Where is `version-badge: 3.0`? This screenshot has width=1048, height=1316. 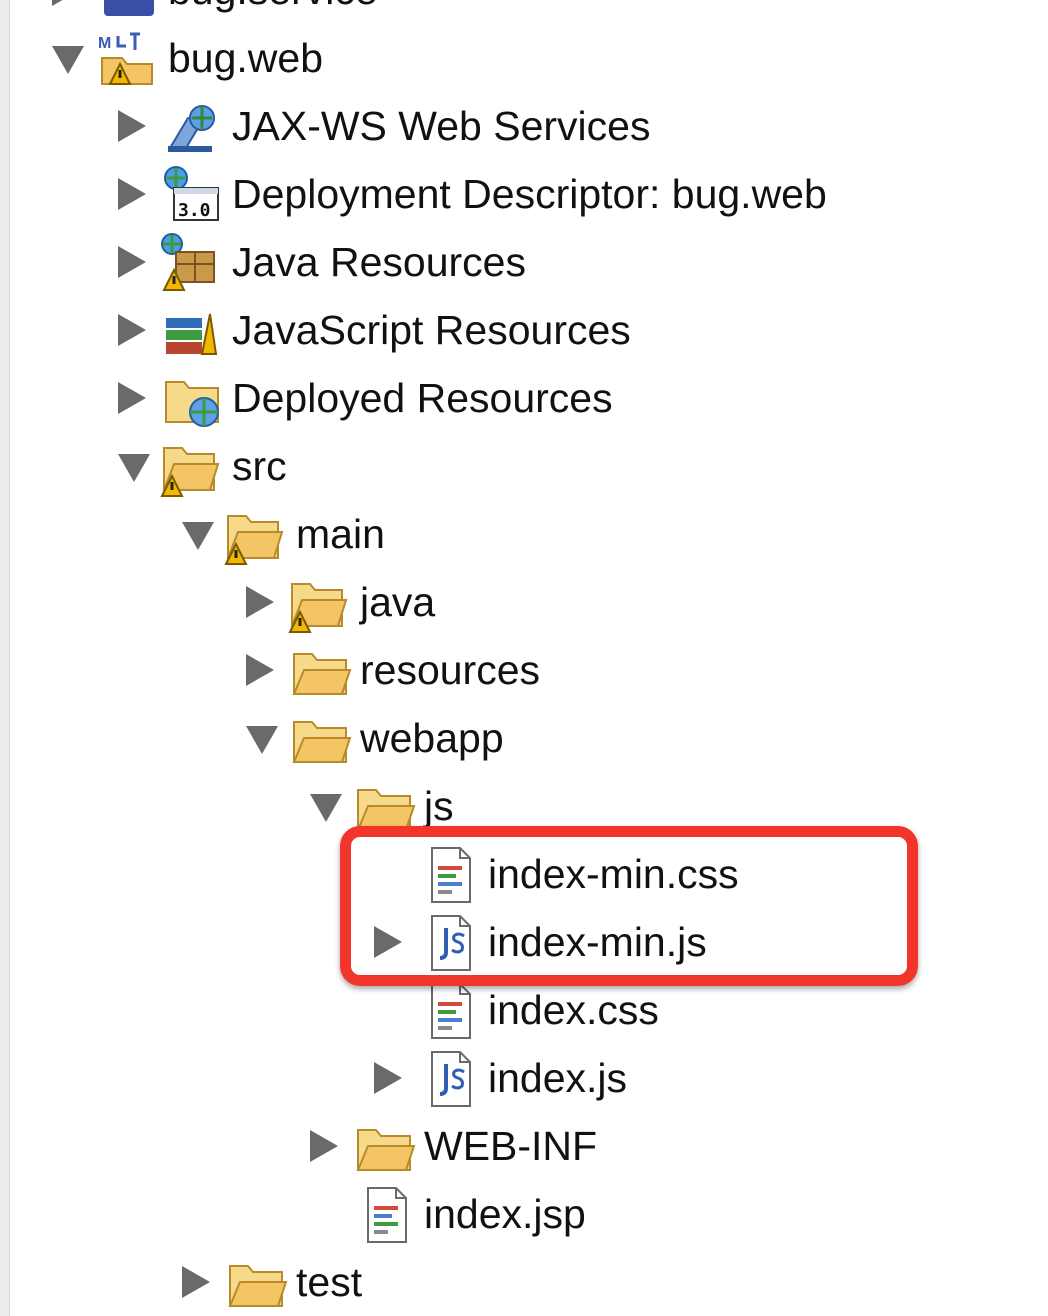 version-badge: 3.0 is located at coordinates (194, 210).